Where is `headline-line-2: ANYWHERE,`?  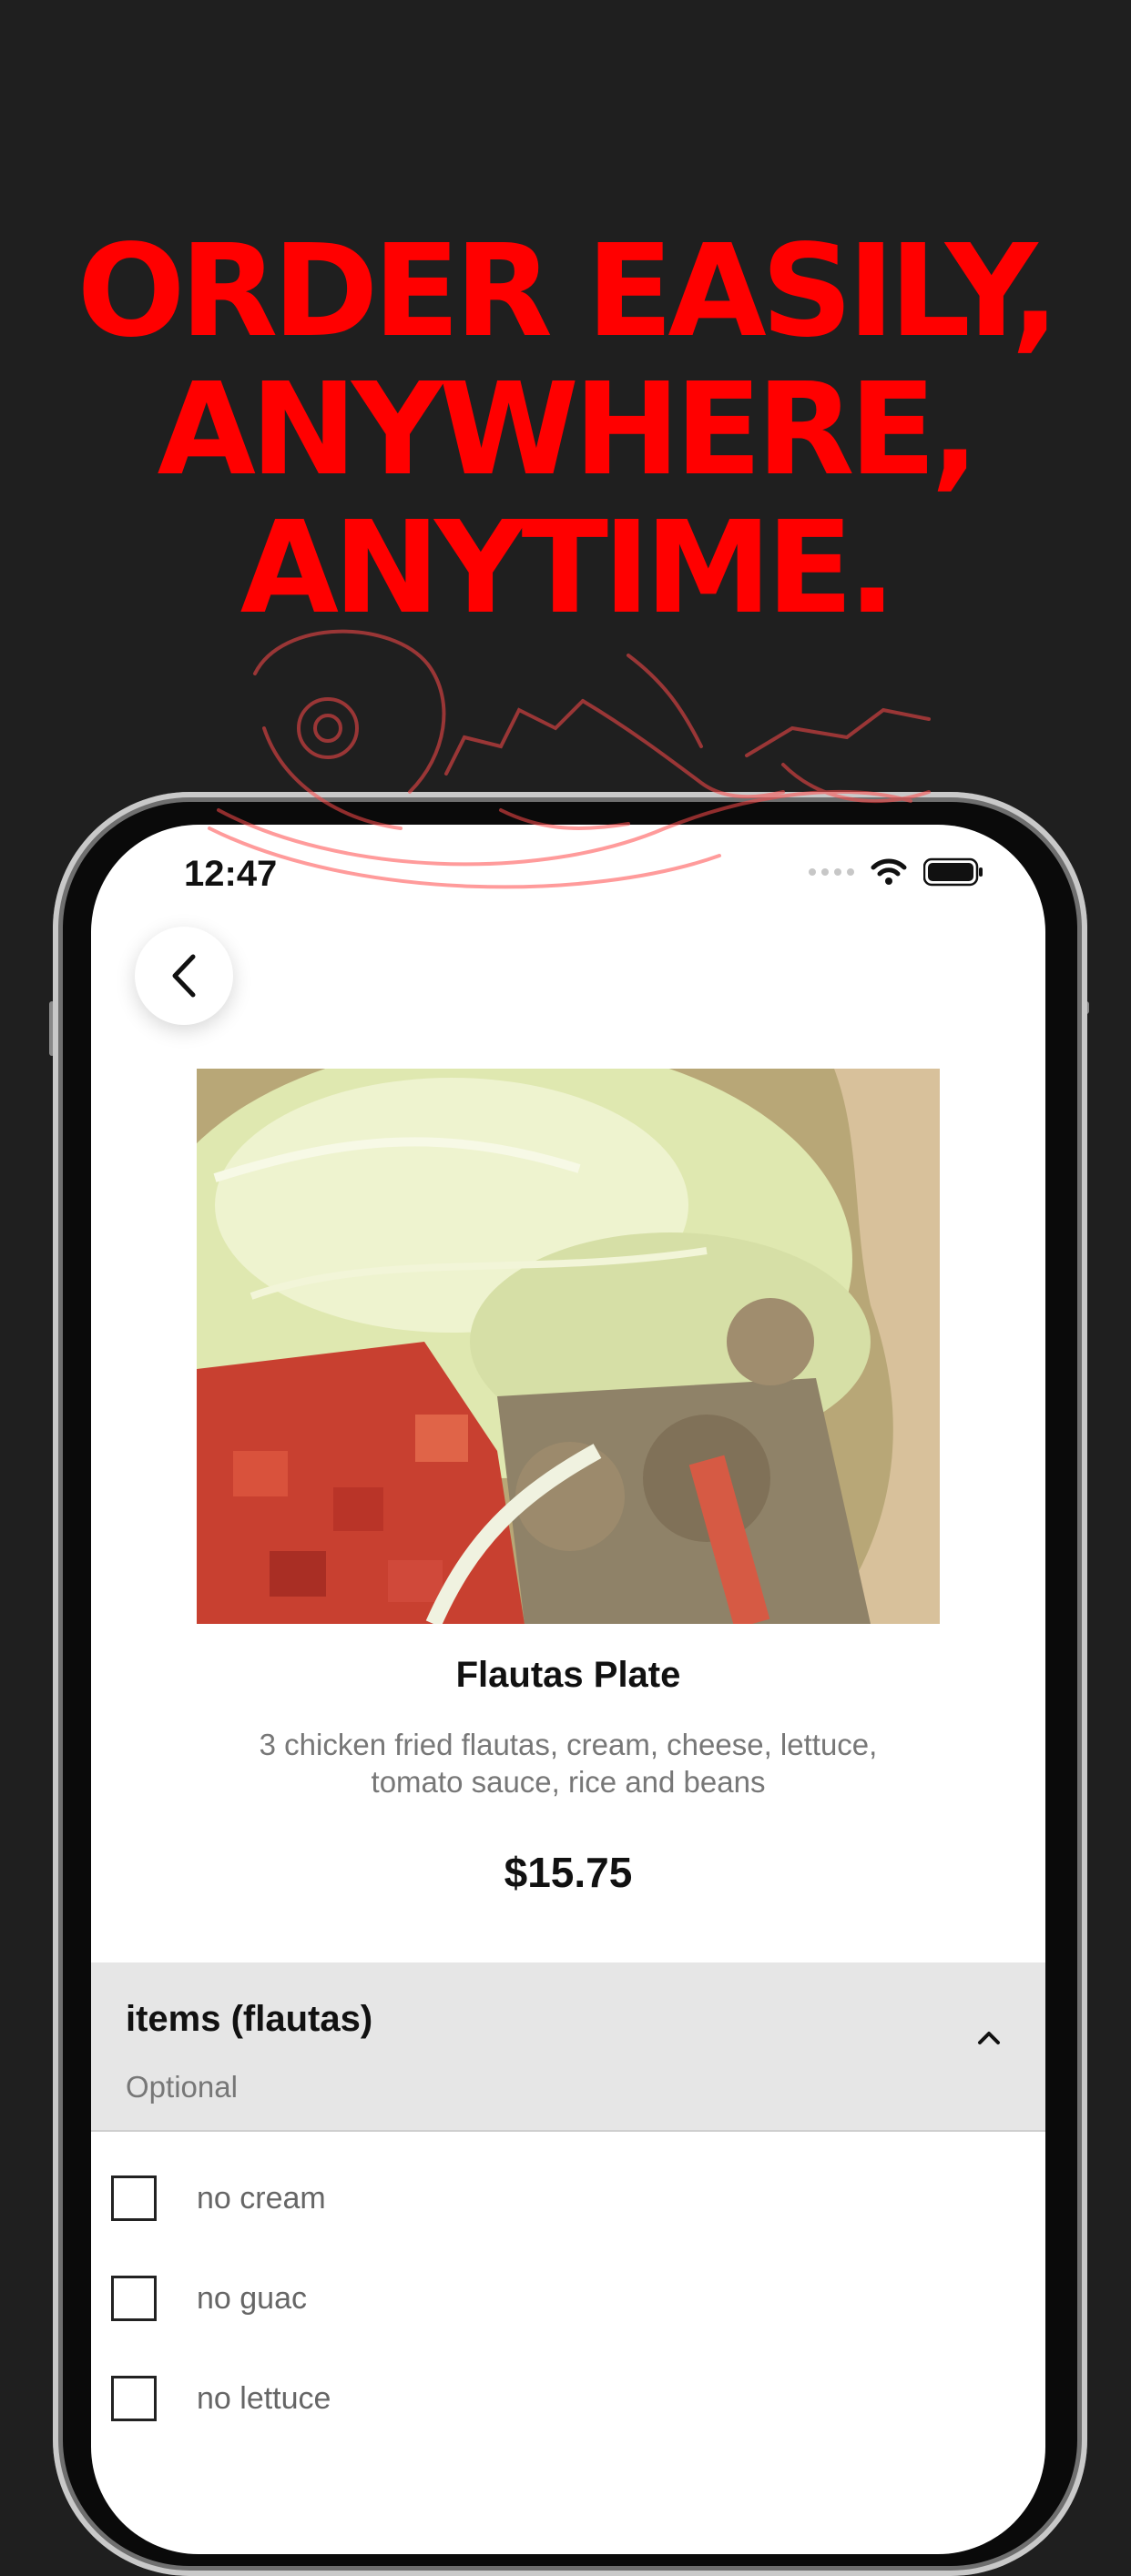 headline-line-2: ANYWHERE, is located at coordinates (569, 430).